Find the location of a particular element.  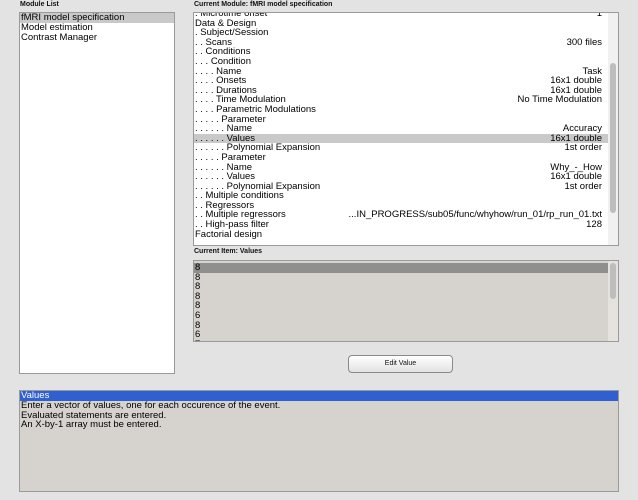

edit-value-button: Edit Value is located at coordinates (400, 364).